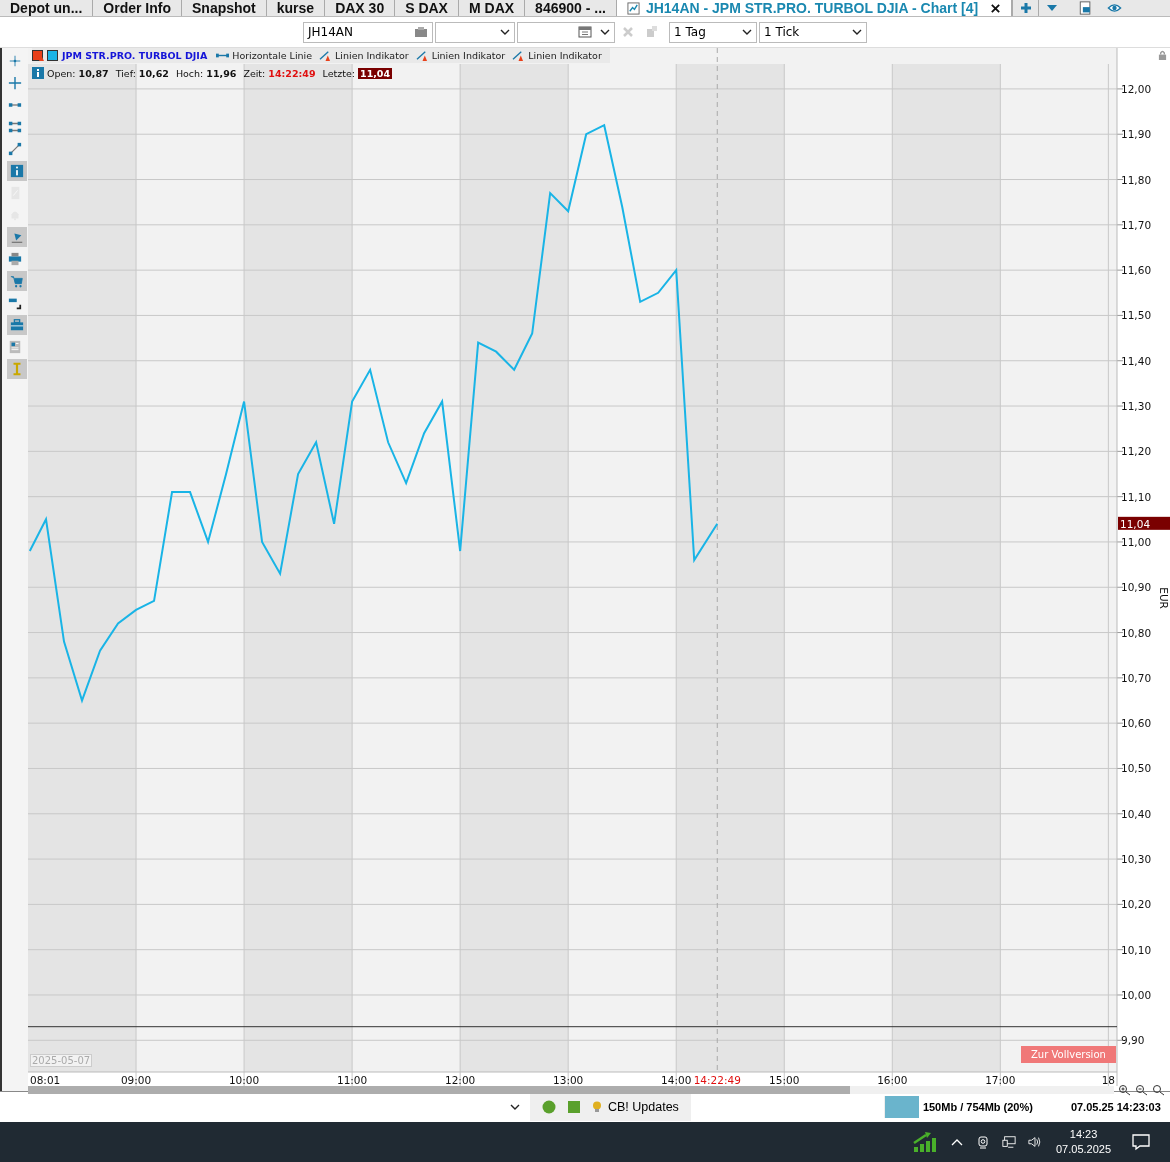 The width and height of the screenshot is (1170, 1162). I want to click on y-axis-label: 10,50, so click(1136, 768).